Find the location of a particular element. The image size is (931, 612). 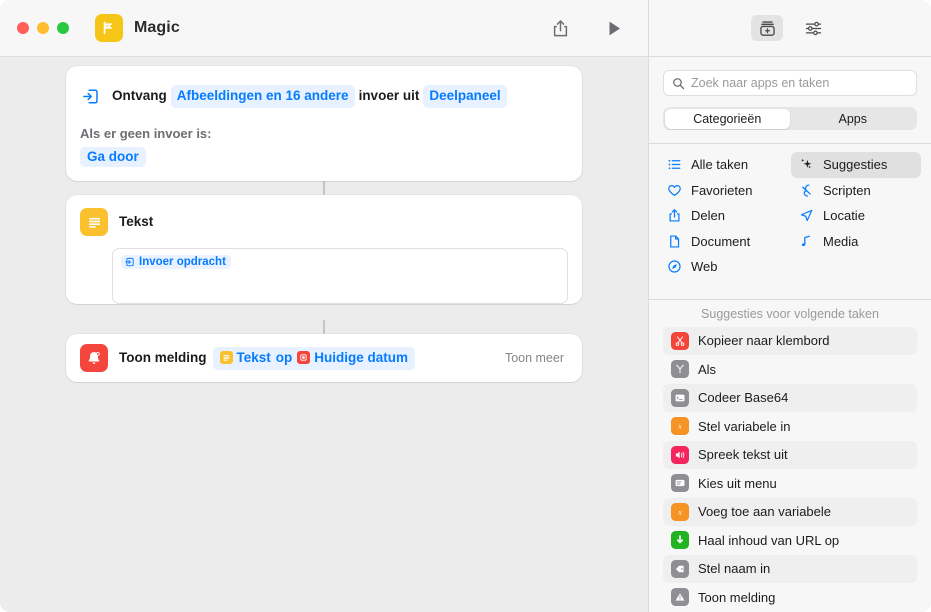

sidebar-item-label: Suggesties is located at coordinates (855, 165).